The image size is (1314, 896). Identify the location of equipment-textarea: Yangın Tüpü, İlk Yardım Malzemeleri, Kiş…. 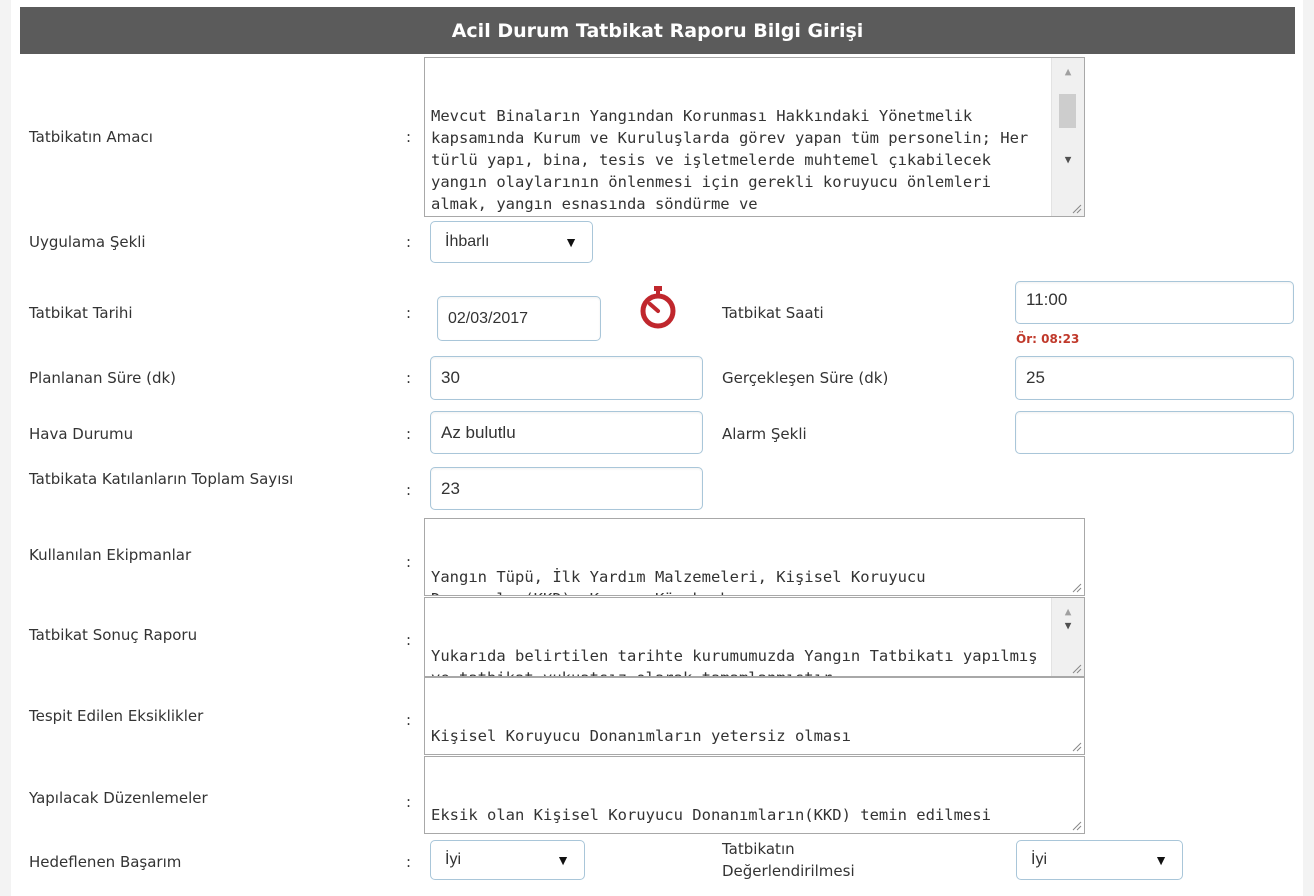
(754, 557).